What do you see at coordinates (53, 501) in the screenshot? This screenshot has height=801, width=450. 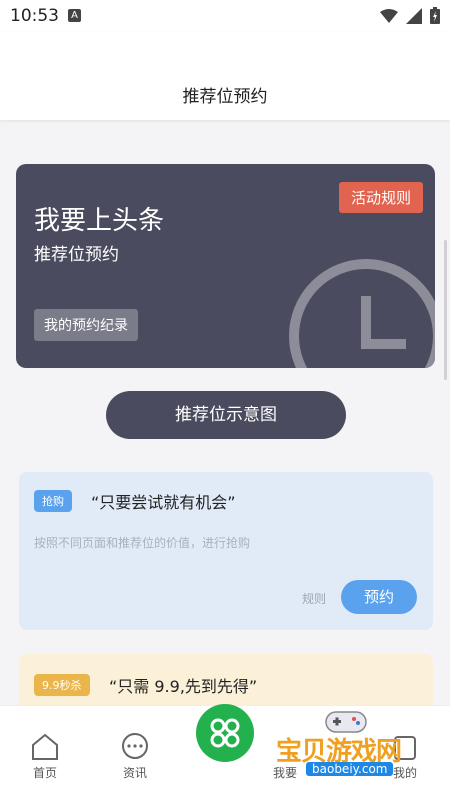 I see `rush-buy-tag: 抢购` at bounding box center [53, 501].